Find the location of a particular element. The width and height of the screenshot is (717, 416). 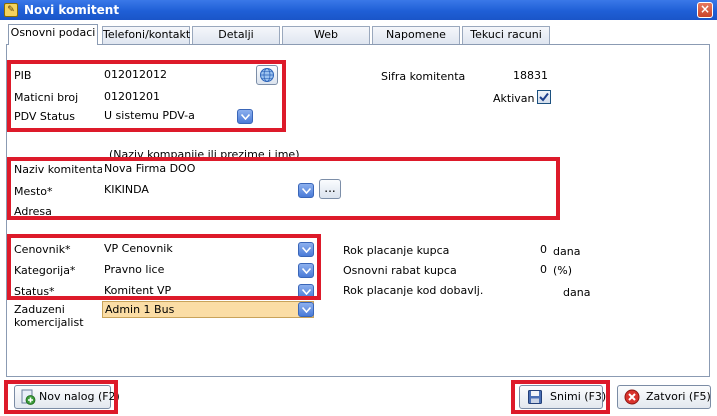

tab-napomene: Napomene is located at coordinates (416, 35).